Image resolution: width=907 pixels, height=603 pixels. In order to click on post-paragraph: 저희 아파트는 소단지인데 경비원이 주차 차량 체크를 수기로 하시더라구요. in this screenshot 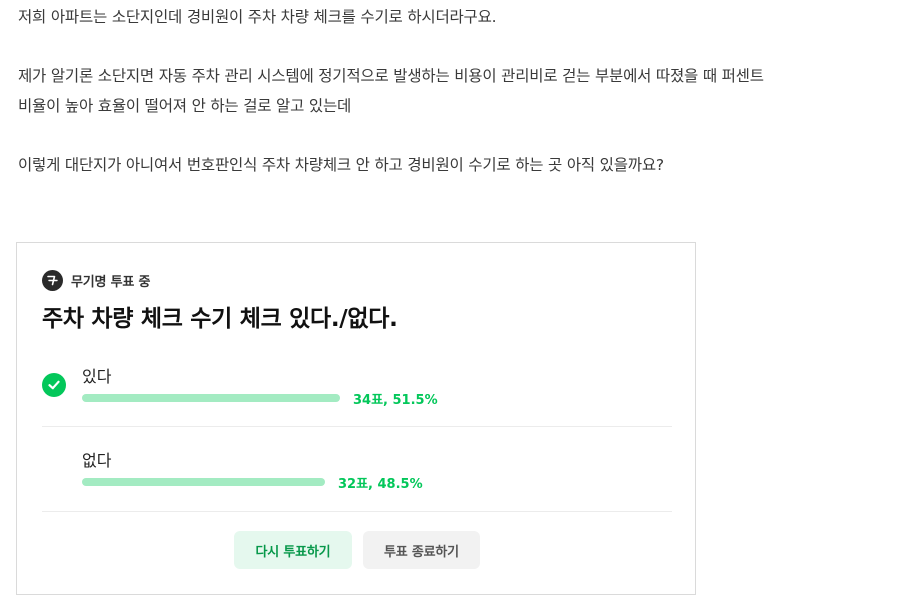, I will do `click(257, 17)`.